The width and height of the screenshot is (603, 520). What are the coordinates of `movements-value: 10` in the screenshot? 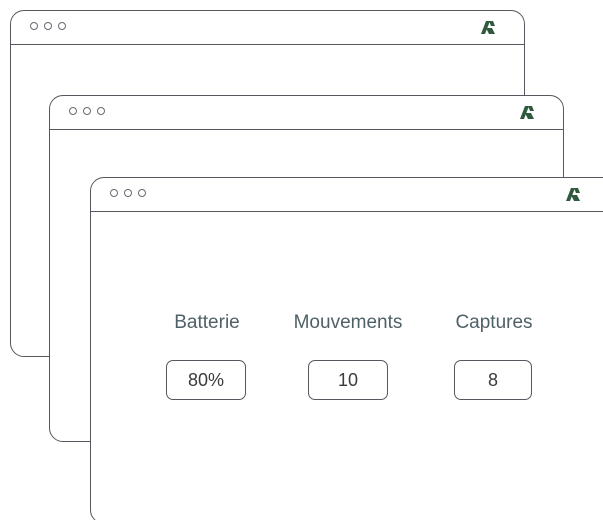 It's located at (348, 380).